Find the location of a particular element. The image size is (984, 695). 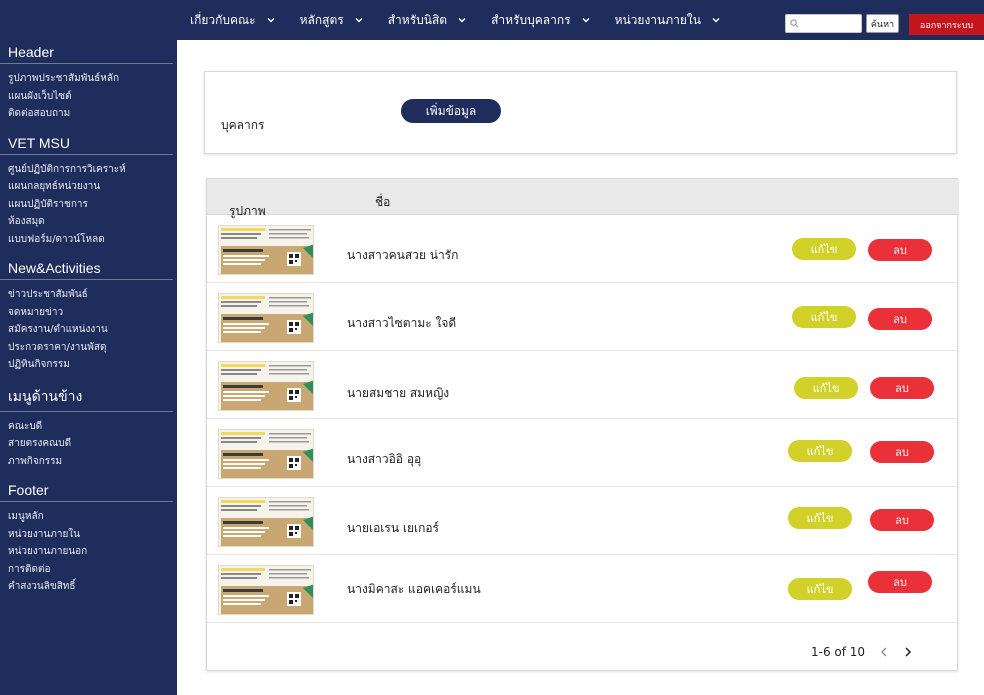

sidebar-item: แผนปฏิบัติราชการ is located at coordinates (88, 205).